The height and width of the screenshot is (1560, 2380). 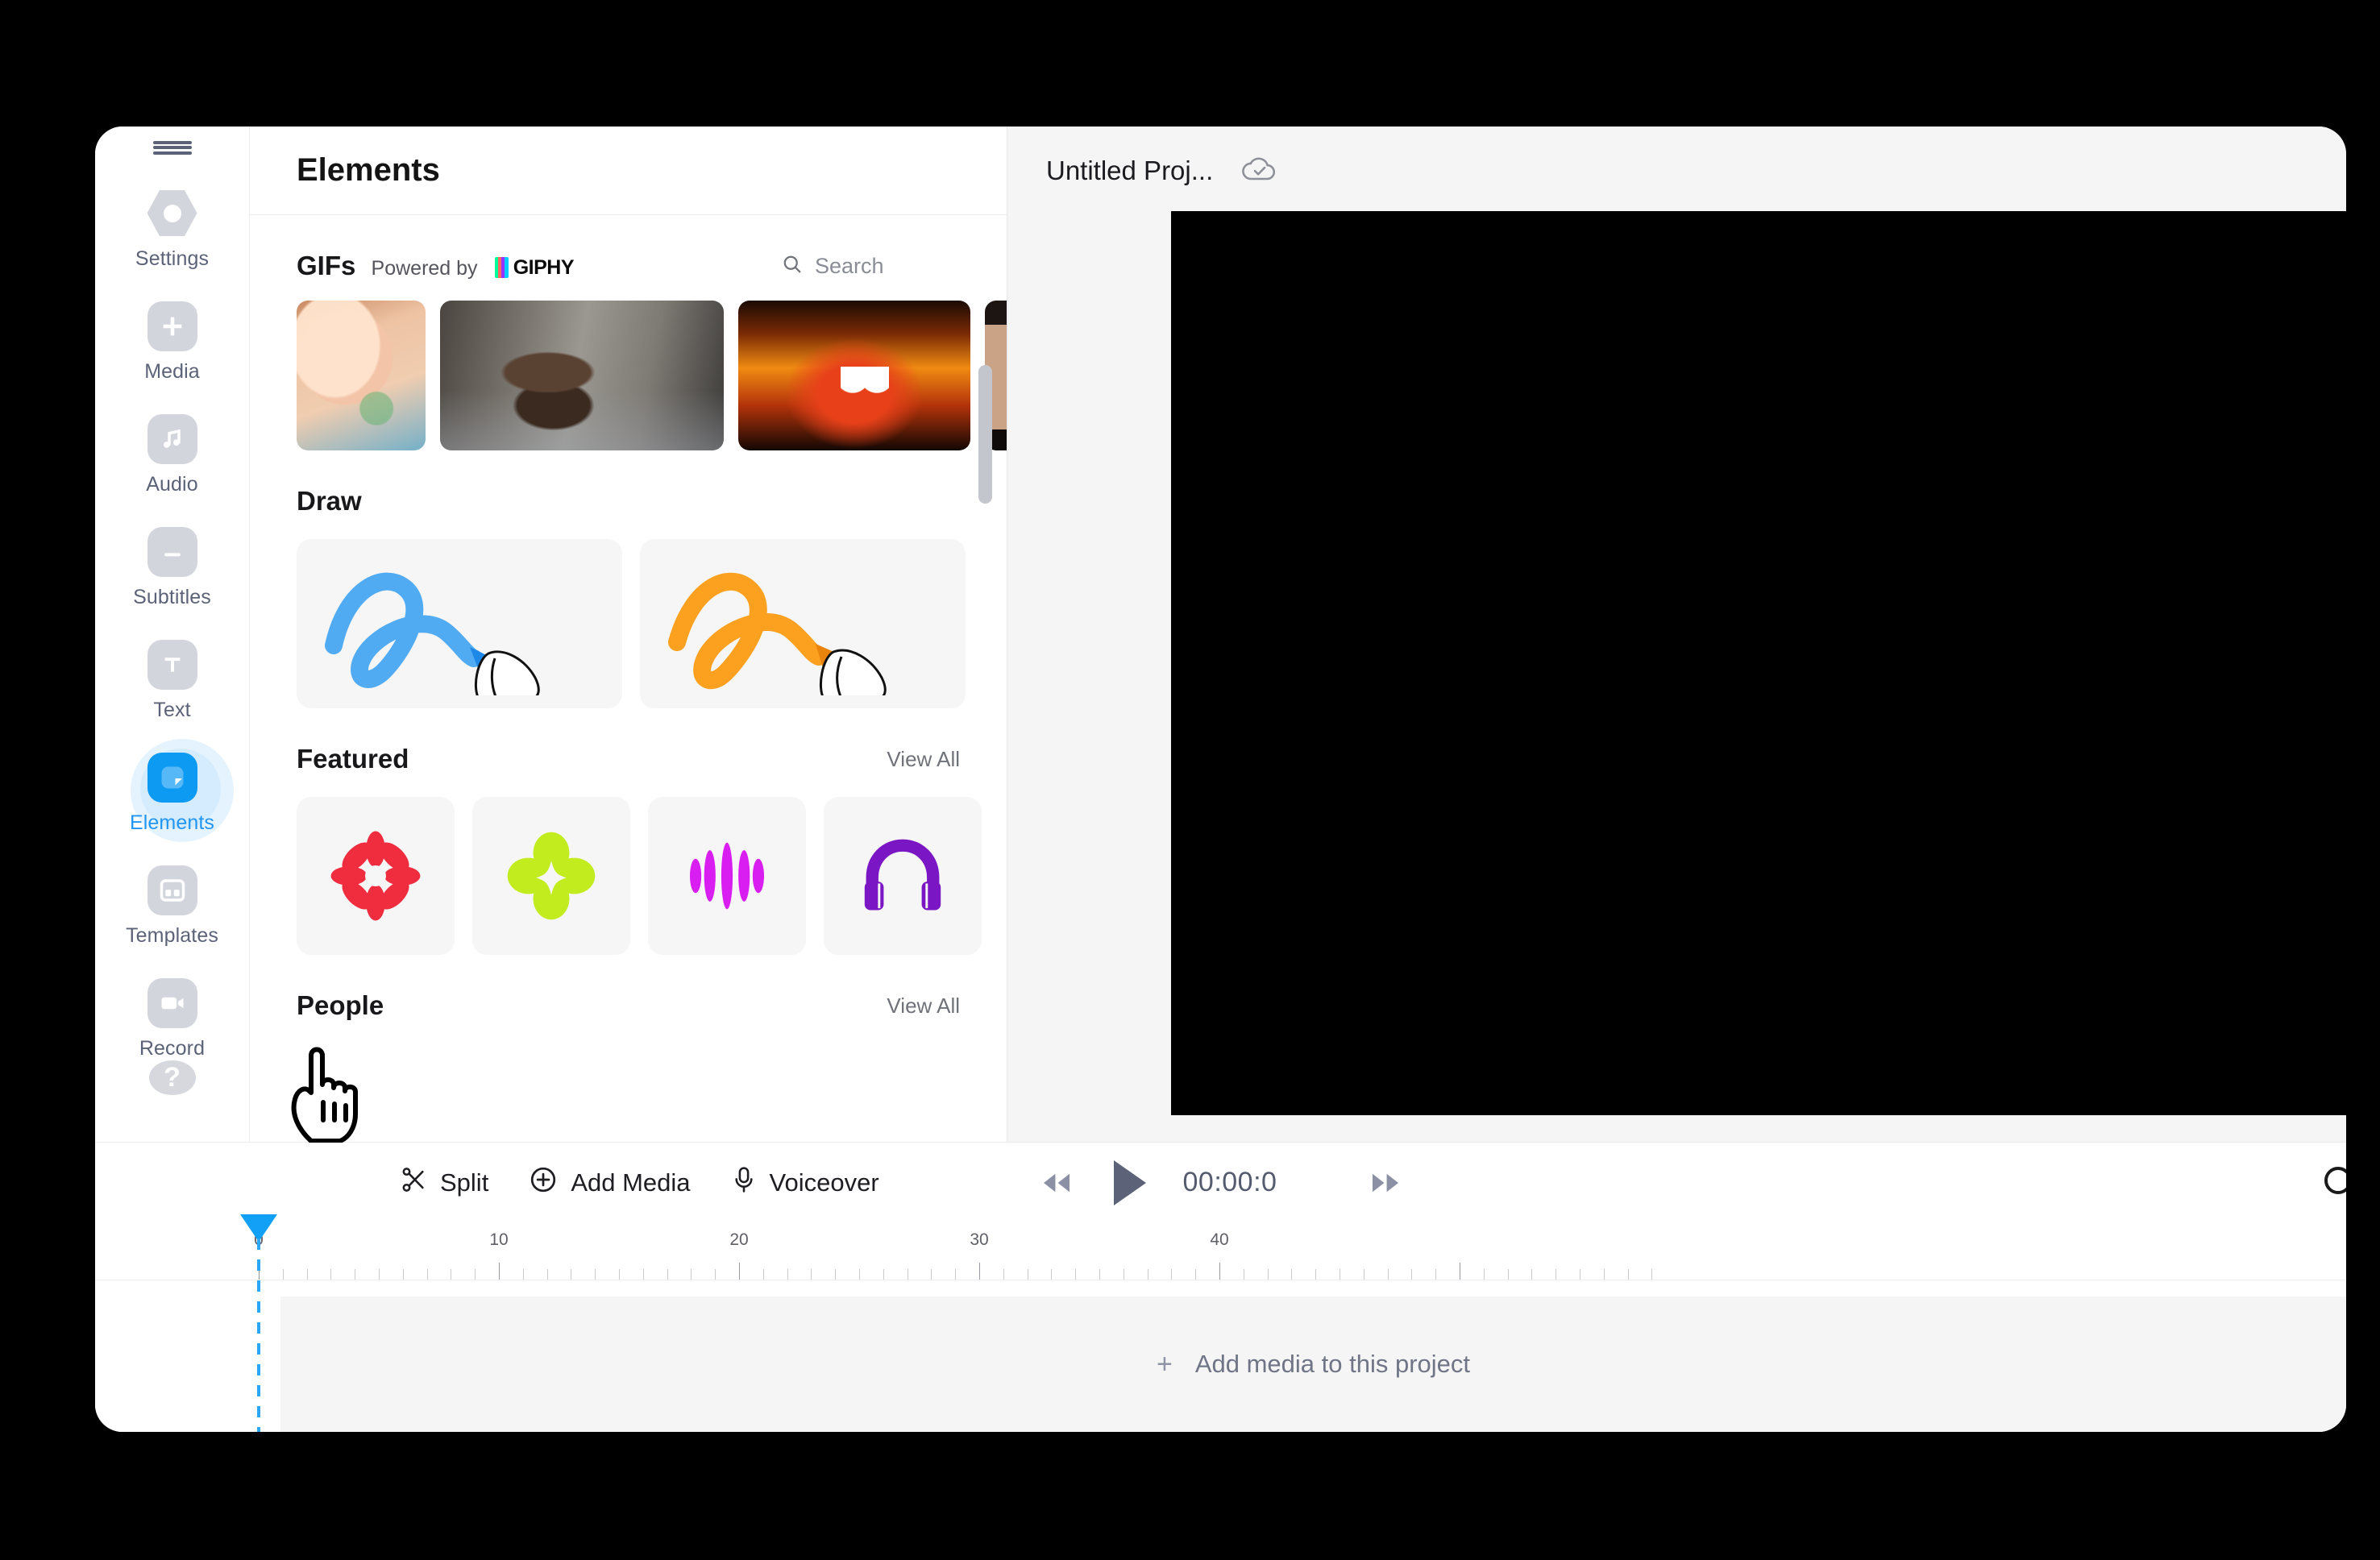 I want to click on plus-circle-icon, so click(x=544, y=1183).